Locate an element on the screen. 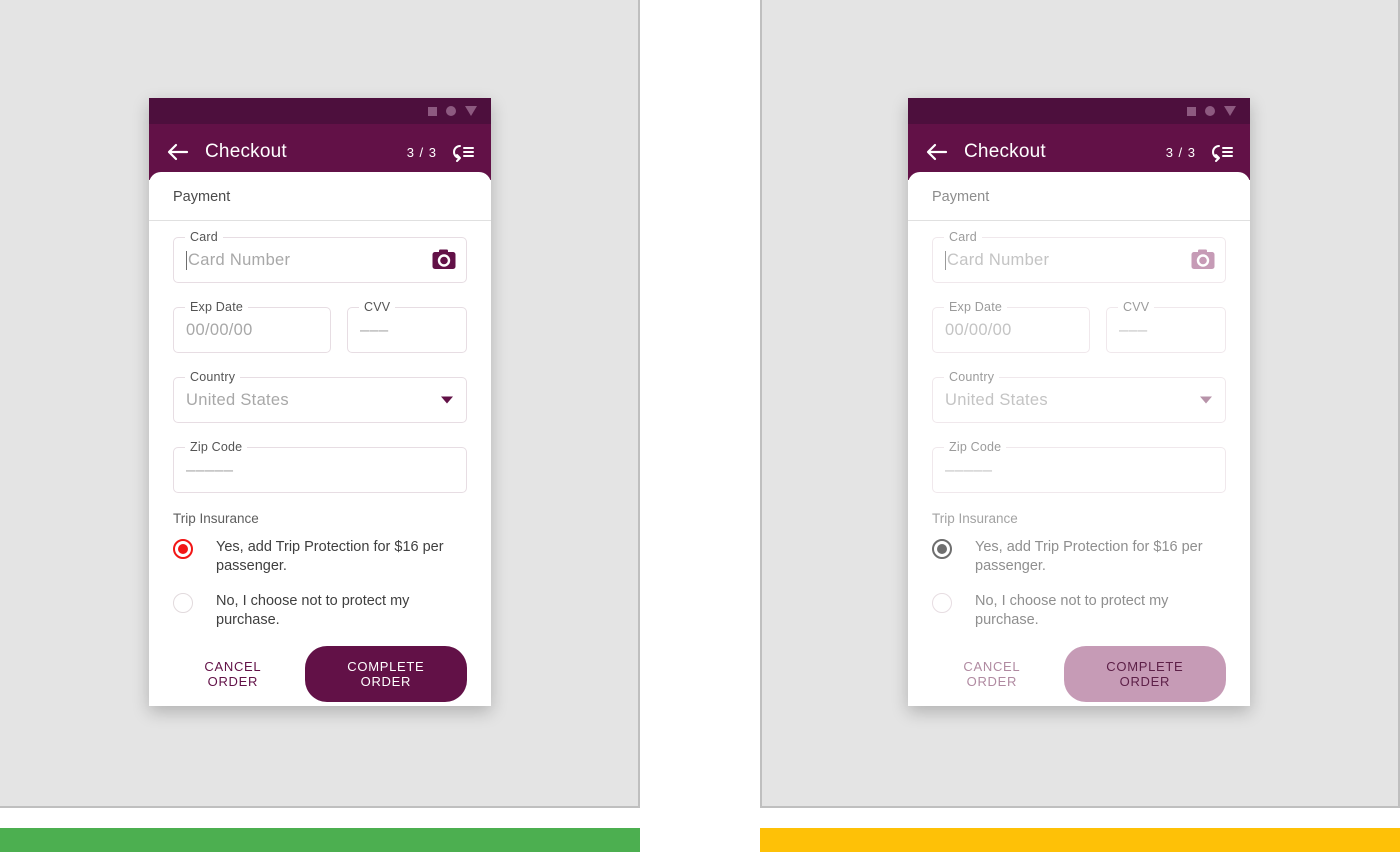 The width and height of the screenshot is (1400, 852). status-bar-pass is located at coordinates (320, 840).